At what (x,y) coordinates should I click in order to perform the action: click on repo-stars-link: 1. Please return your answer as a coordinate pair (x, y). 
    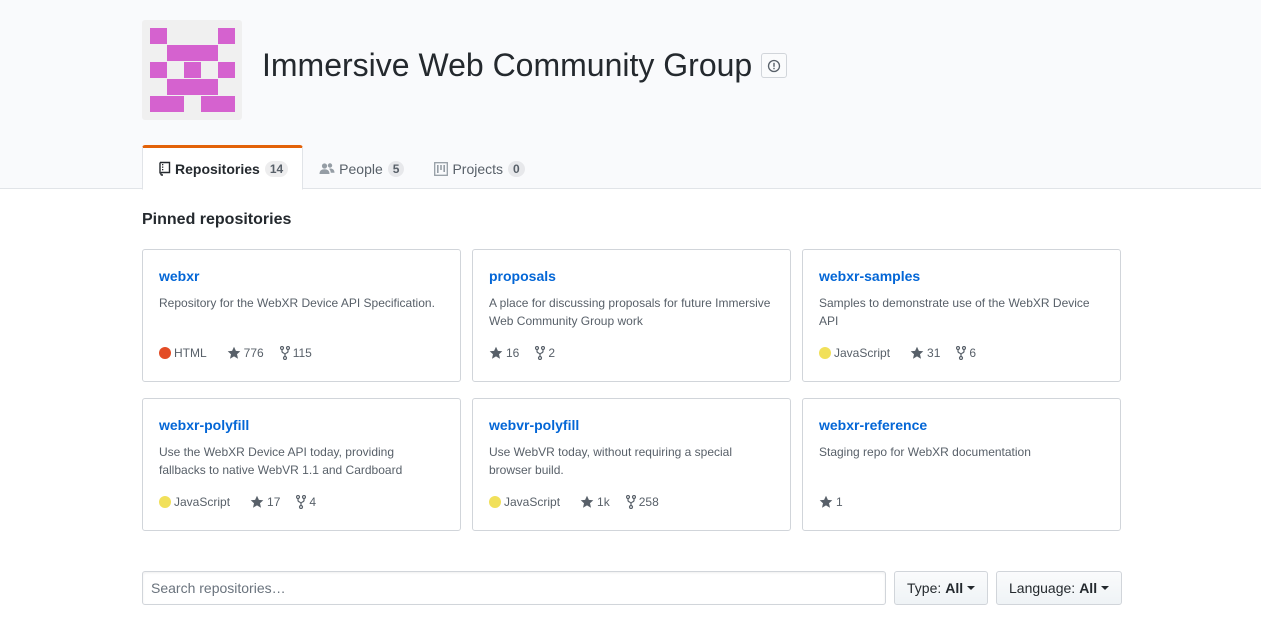
    Looking at the image, I should click on (831, 502).